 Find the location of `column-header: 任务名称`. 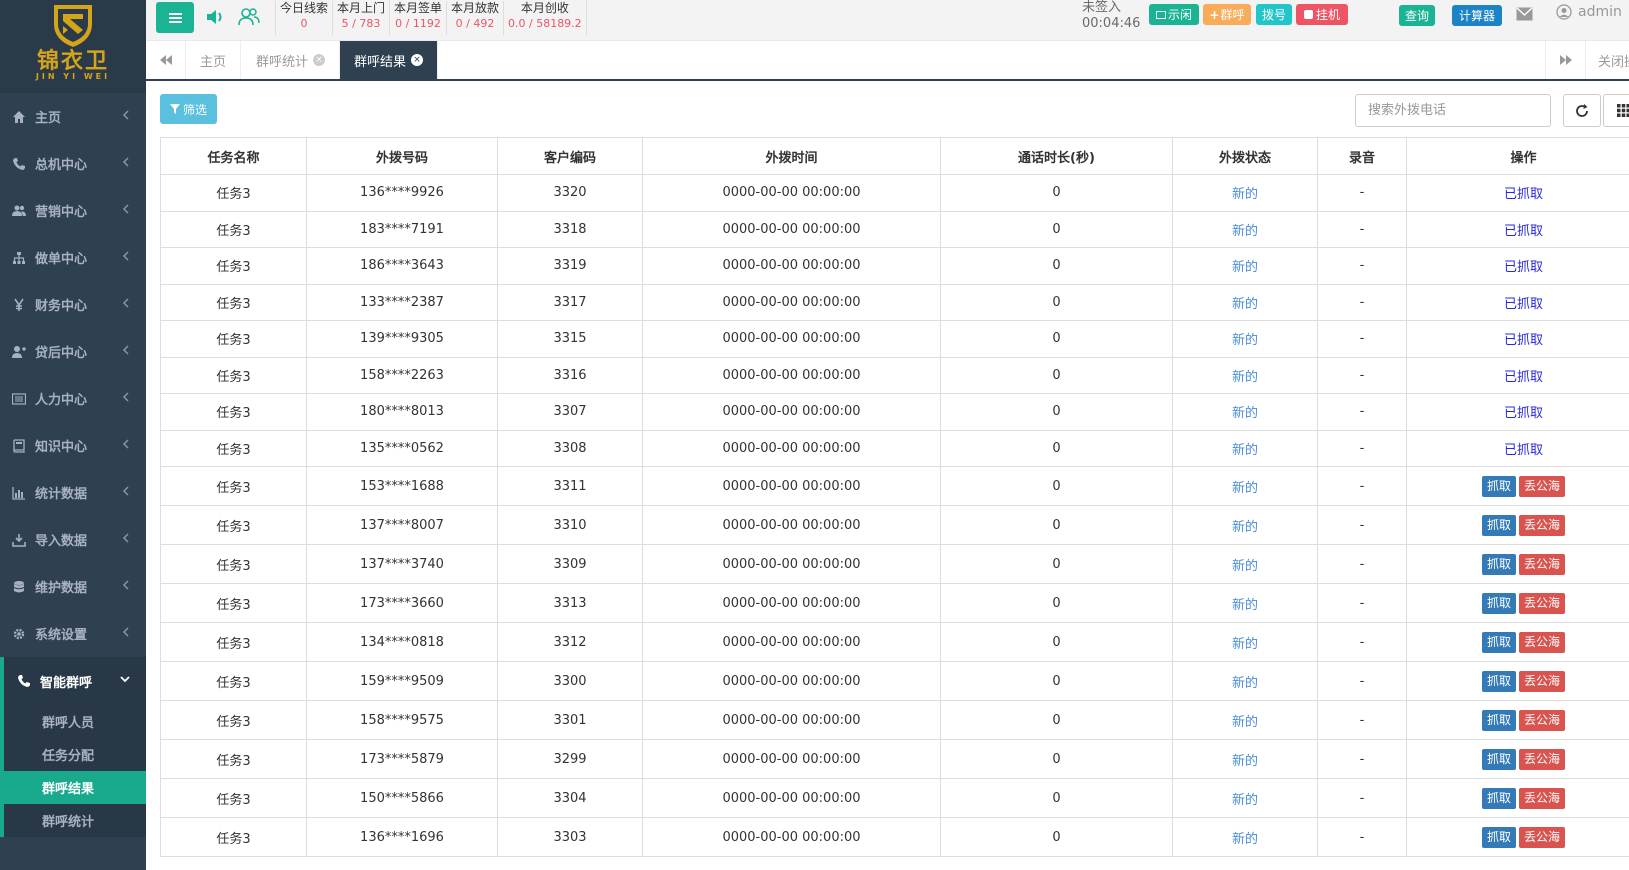

column-header: 任务名称 is located at coordinates (233, 156).